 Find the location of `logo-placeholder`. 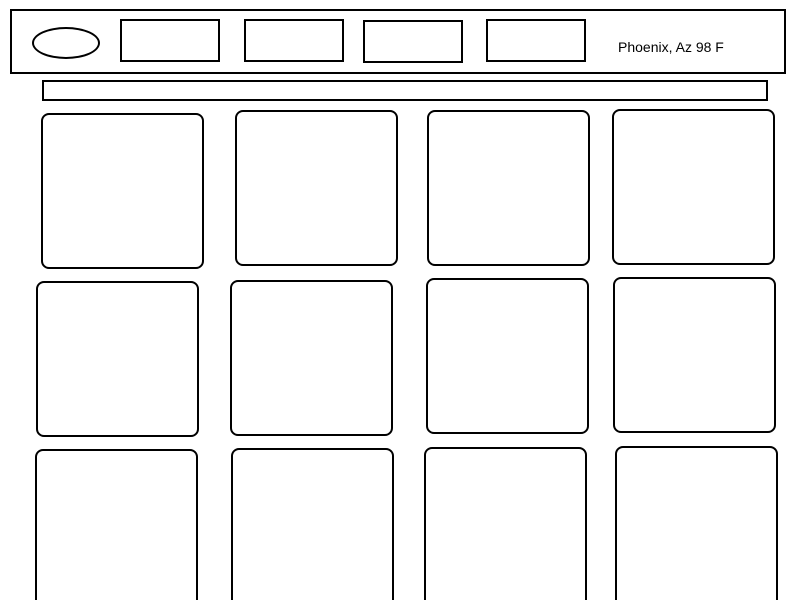

logo-placeholder is located at coordinates (66, 43).